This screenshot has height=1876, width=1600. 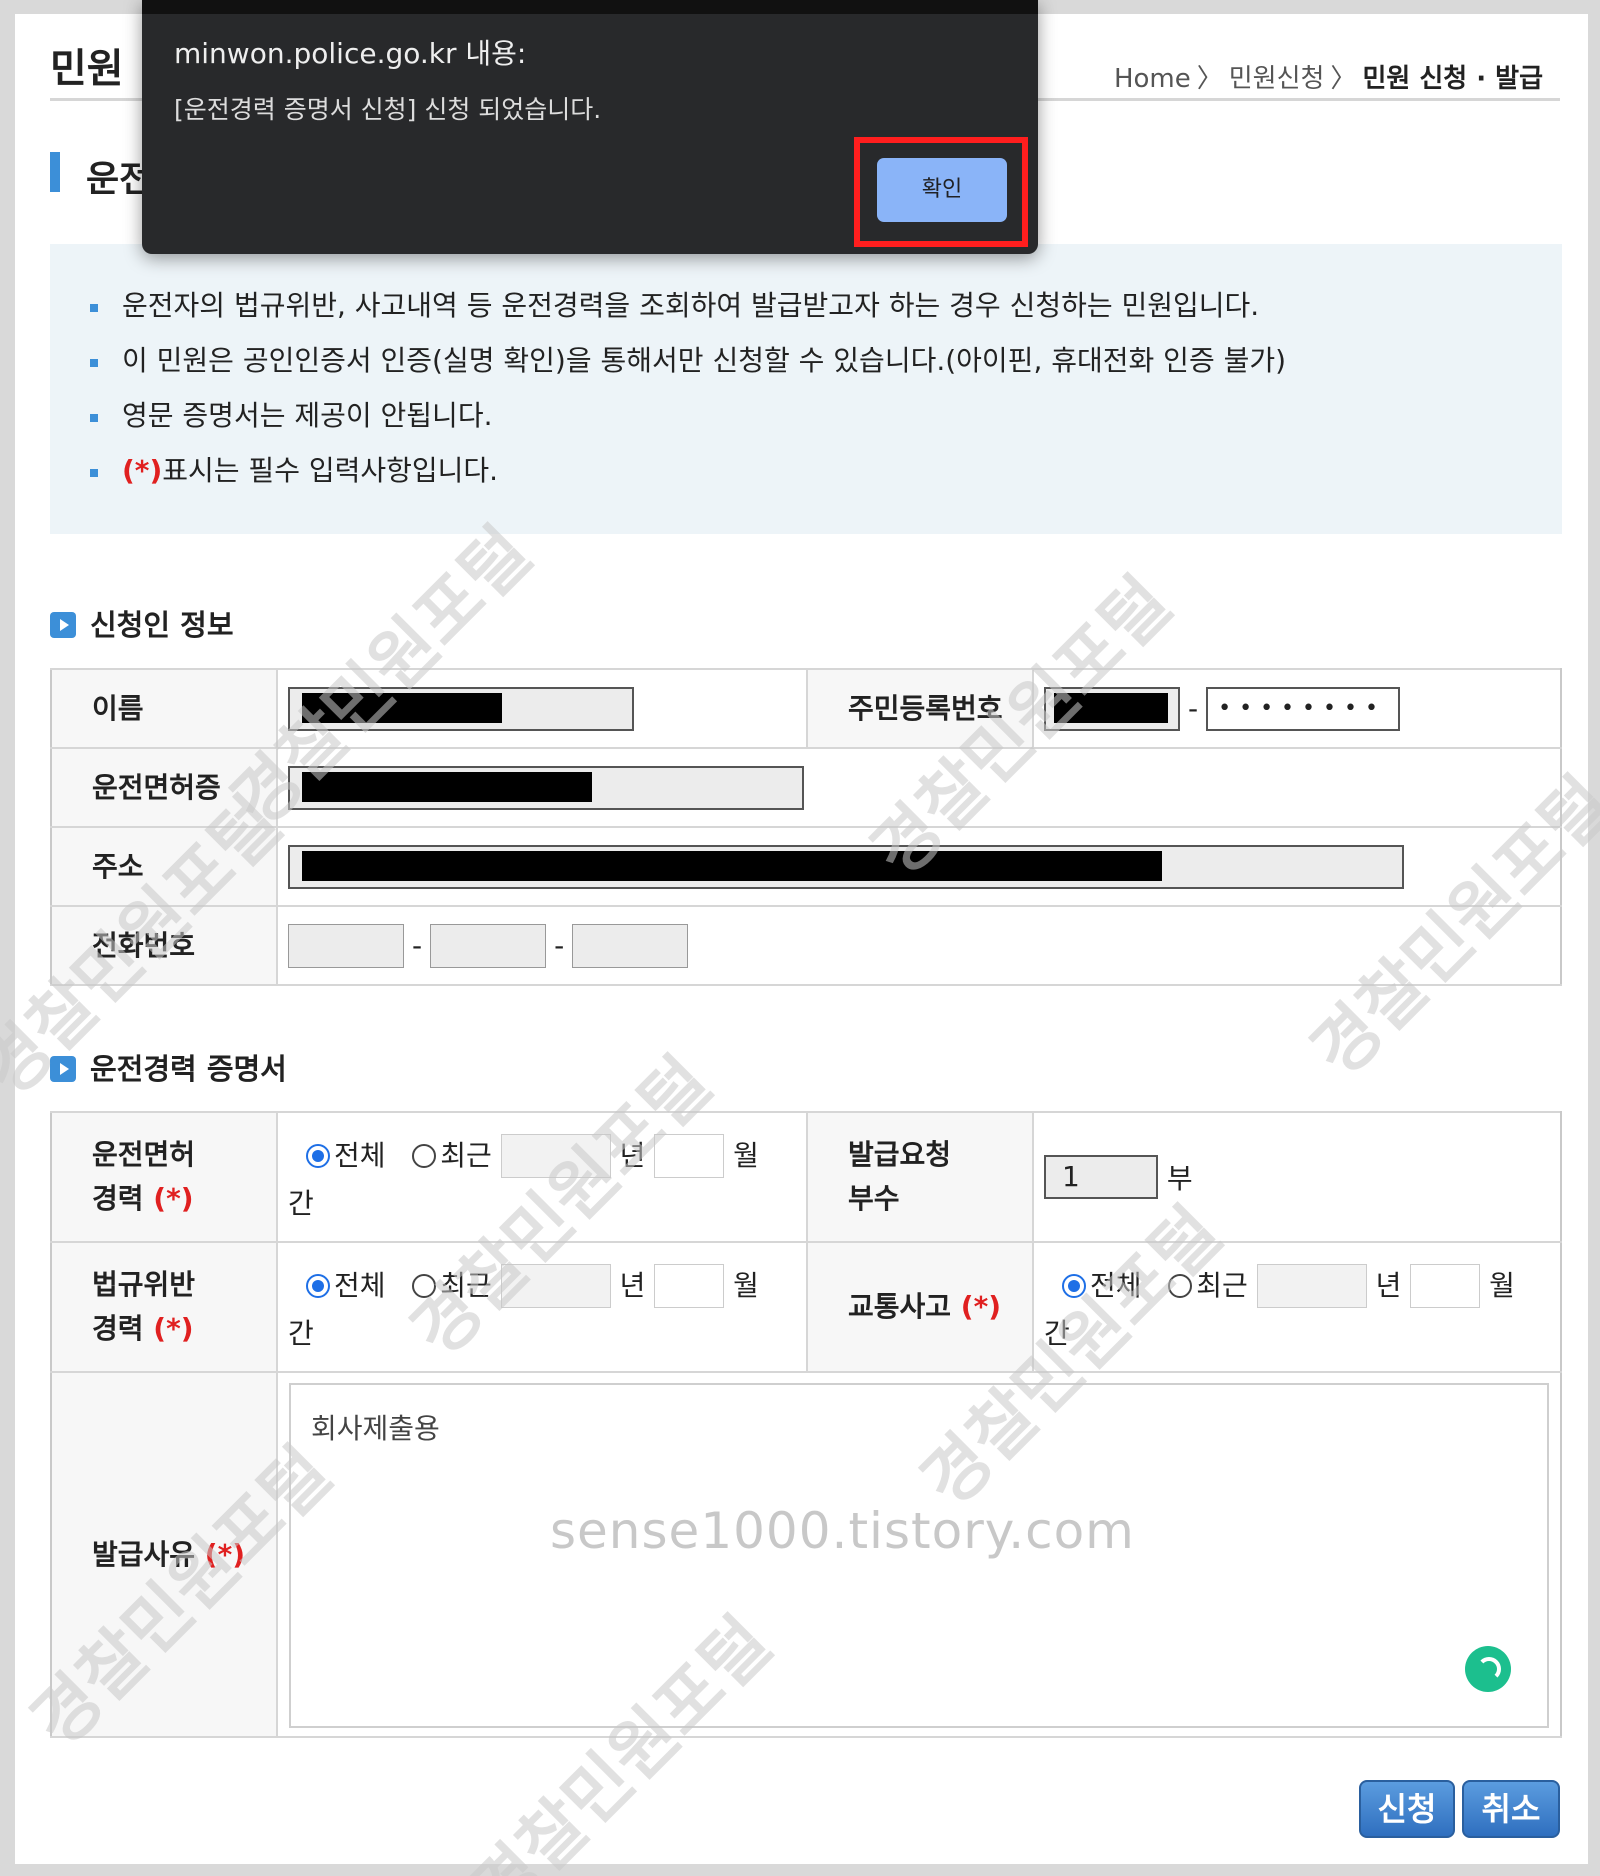 I want to click on breadcrumb: Home 〉 민원신청 〉 민원 신청 · 발급, so click(x=1328, y=76).